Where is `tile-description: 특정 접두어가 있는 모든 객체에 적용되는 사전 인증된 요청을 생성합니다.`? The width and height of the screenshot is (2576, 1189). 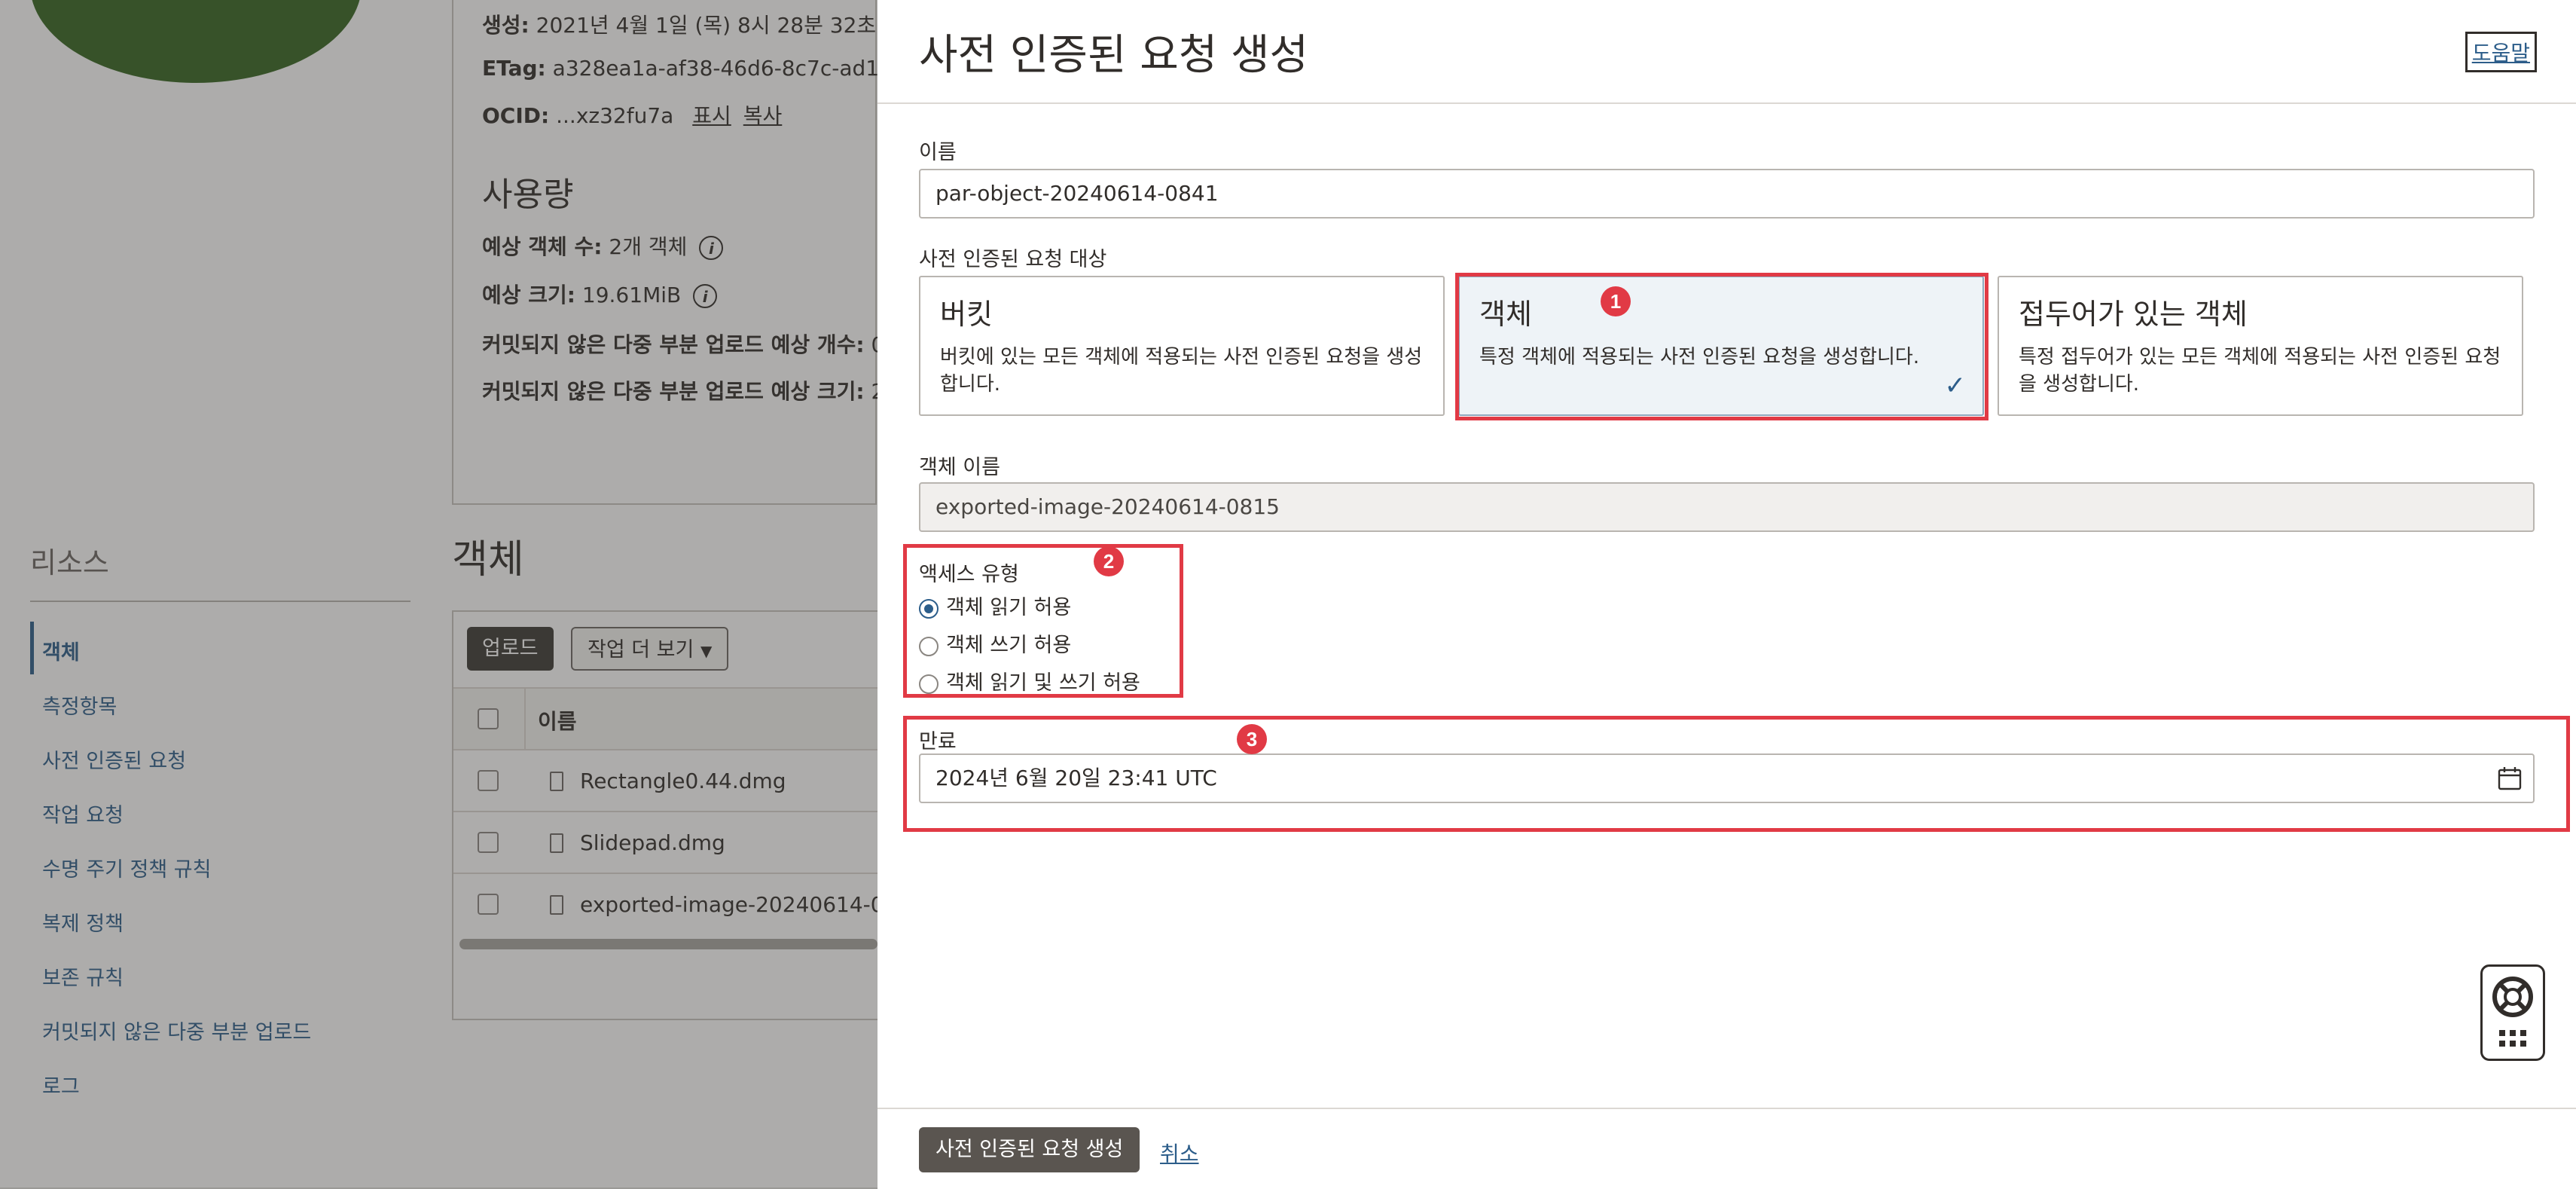
tile-description: 특정 접두어가 있는 모든 객체에 적용되는 사전 인증된 요청을 생성합니다. is located at coordinates (2260, 371).